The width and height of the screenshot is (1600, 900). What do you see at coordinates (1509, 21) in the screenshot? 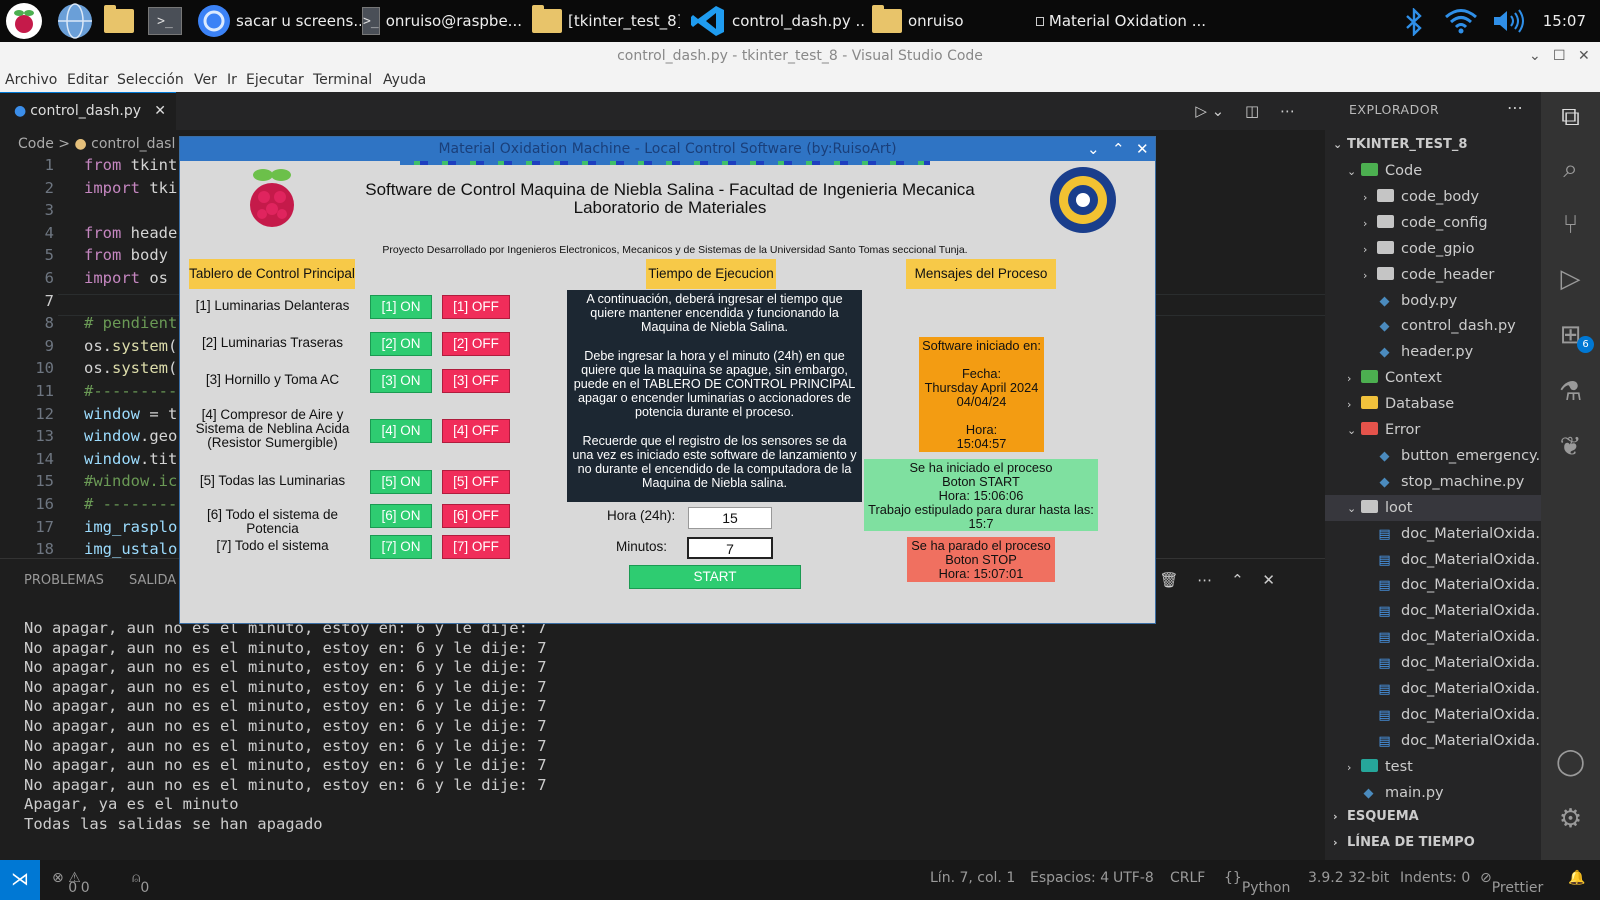
I see `volume-icon` at bounding box center [1509, 21].